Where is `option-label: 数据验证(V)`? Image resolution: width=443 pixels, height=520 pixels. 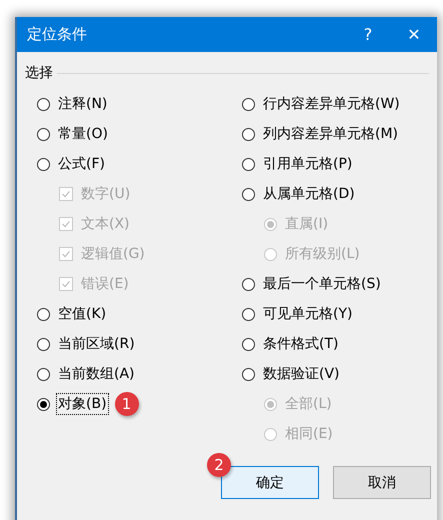
option-label: 数据验证(V) is located at coordinates (301, 374).